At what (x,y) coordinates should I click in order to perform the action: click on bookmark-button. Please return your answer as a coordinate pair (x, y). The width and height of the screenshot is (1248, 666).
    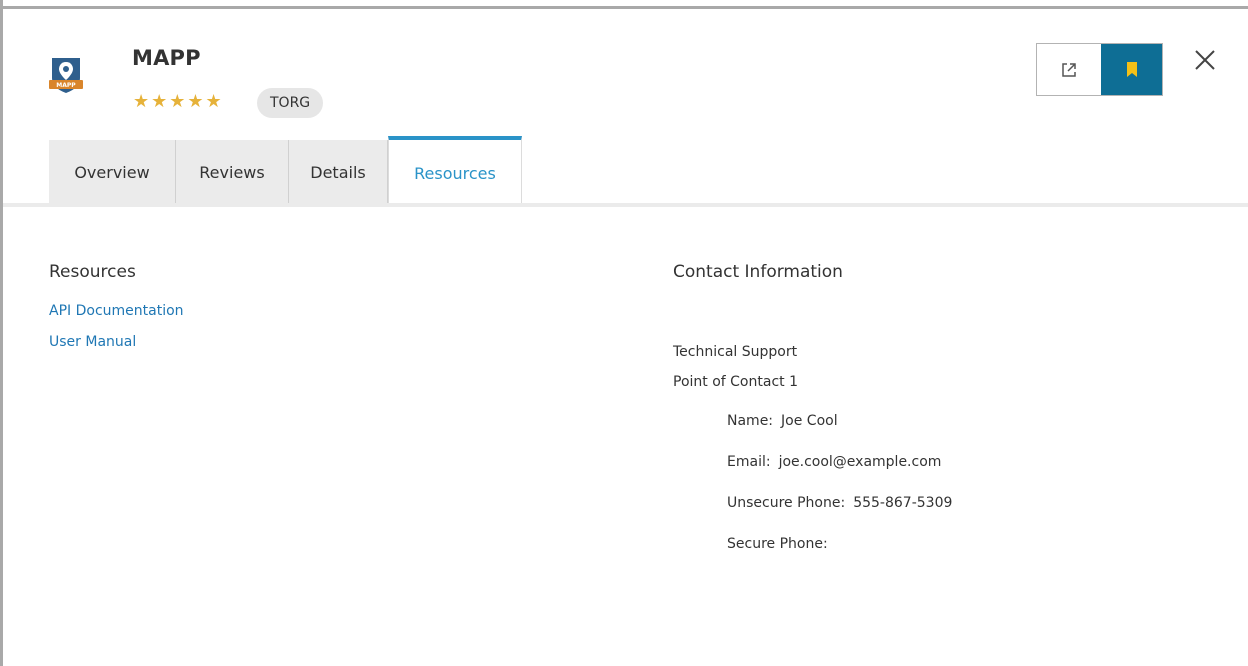
    Looking at the image, I should click on (1131, 69).